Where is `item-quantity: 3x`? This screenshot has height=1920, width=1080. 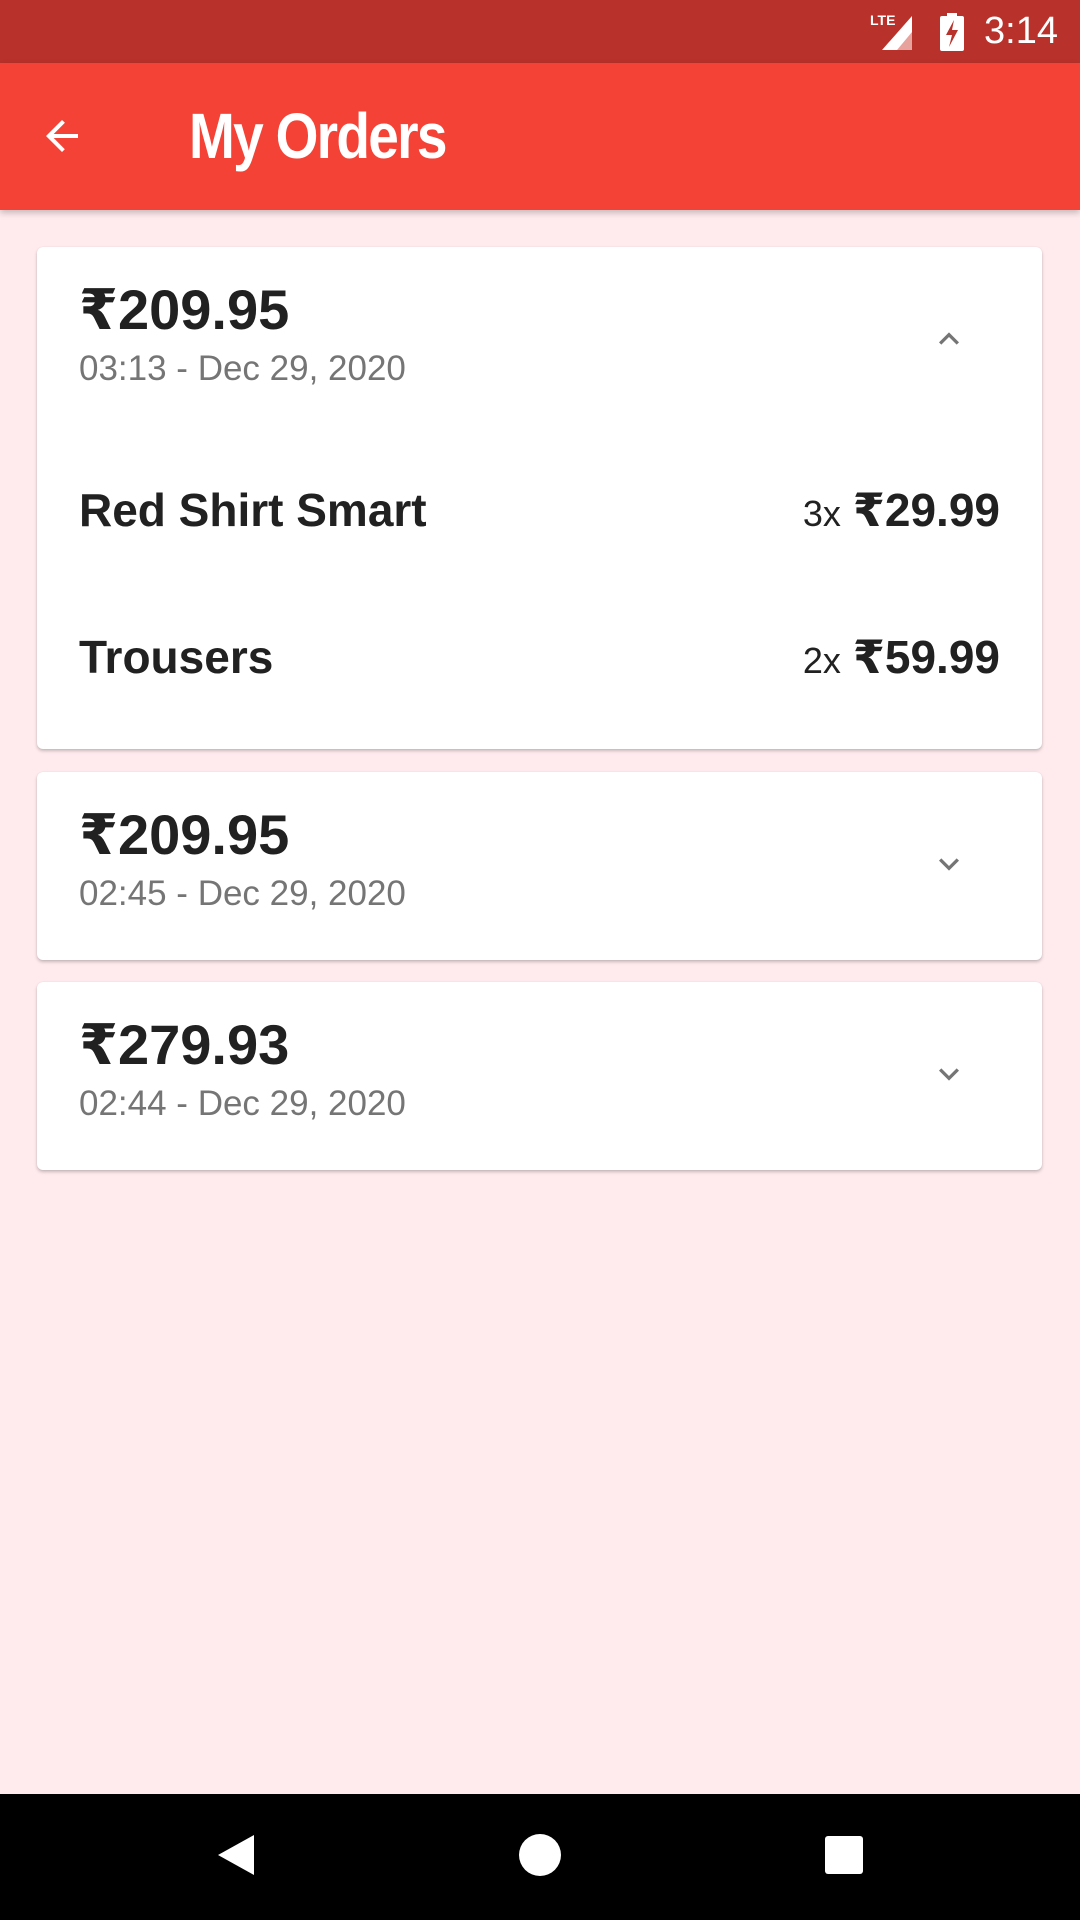 item-quantity: 3x is located at coordinates (821, 513).